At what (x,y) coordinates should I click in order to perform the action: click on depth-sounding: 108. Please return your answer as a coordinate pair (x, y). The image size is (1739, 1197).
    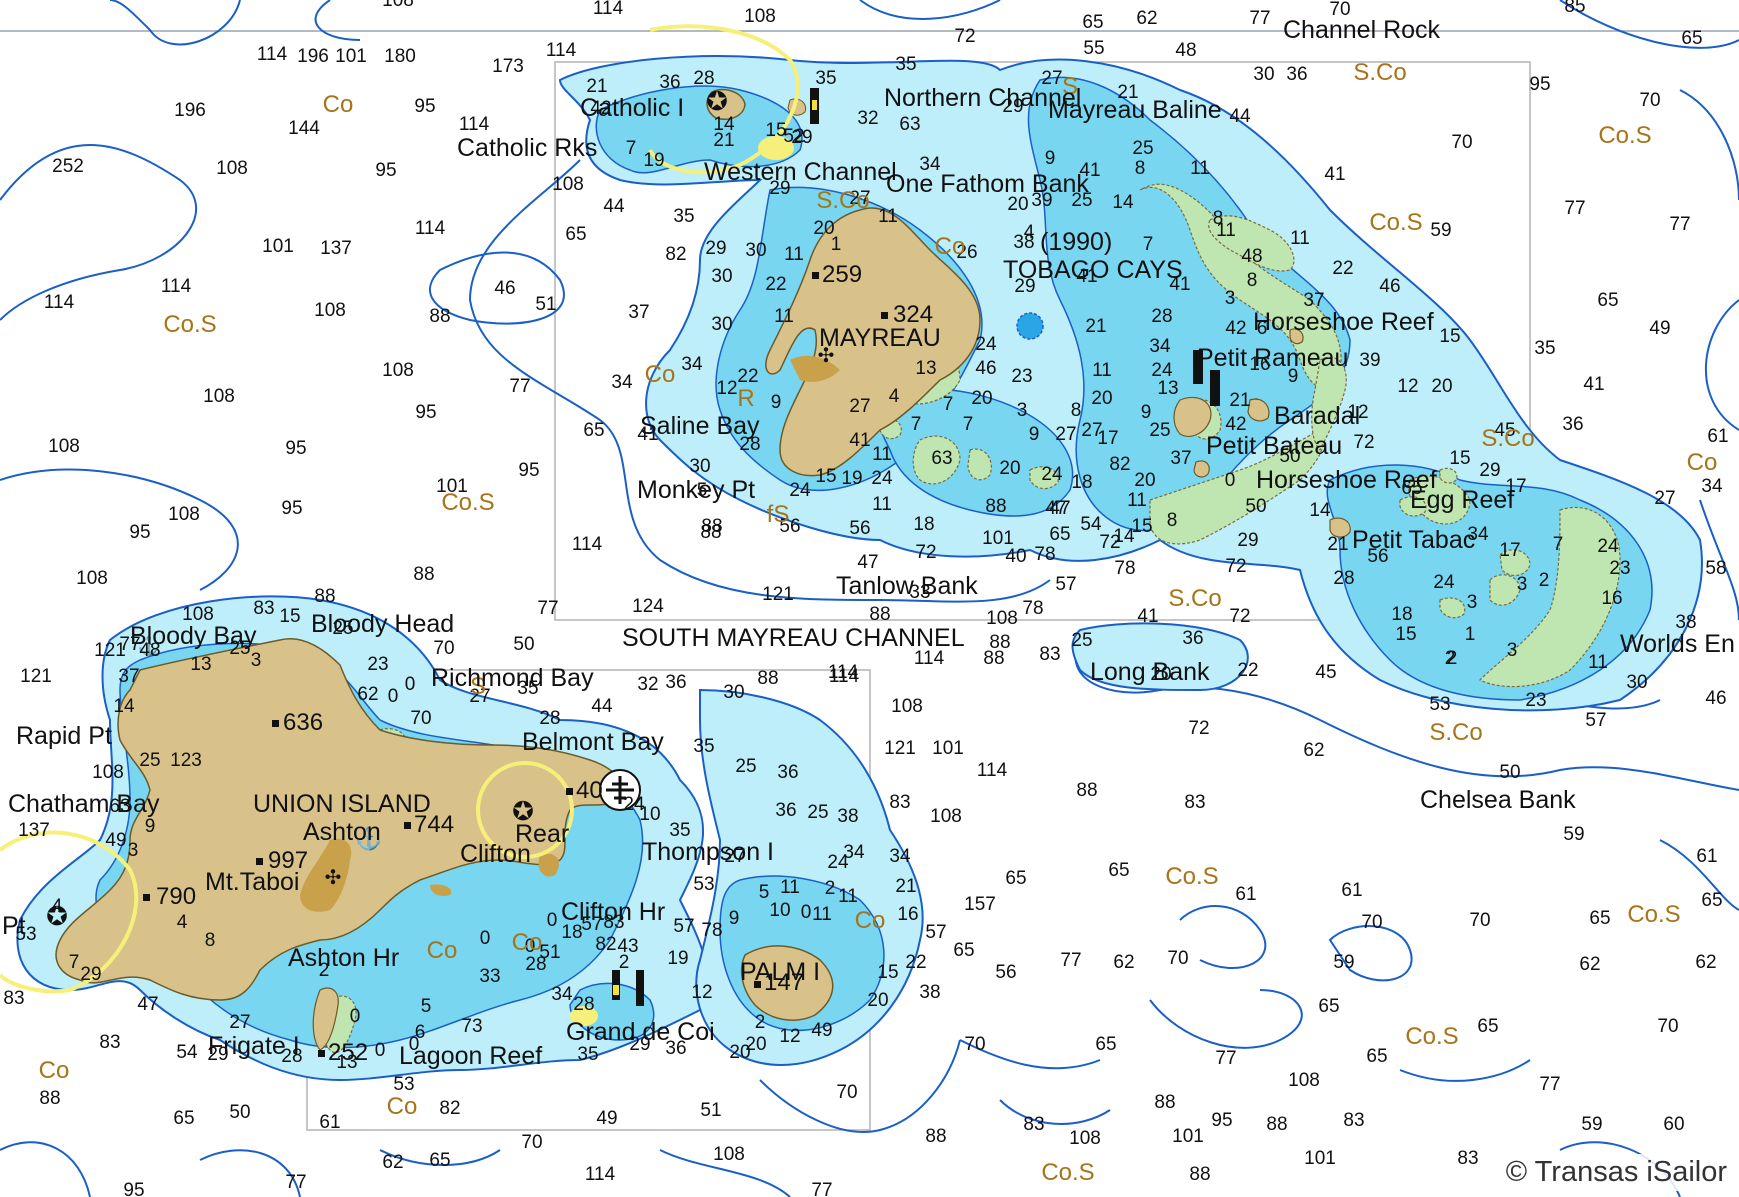
    Looking at the image, I should click on (398, 370).